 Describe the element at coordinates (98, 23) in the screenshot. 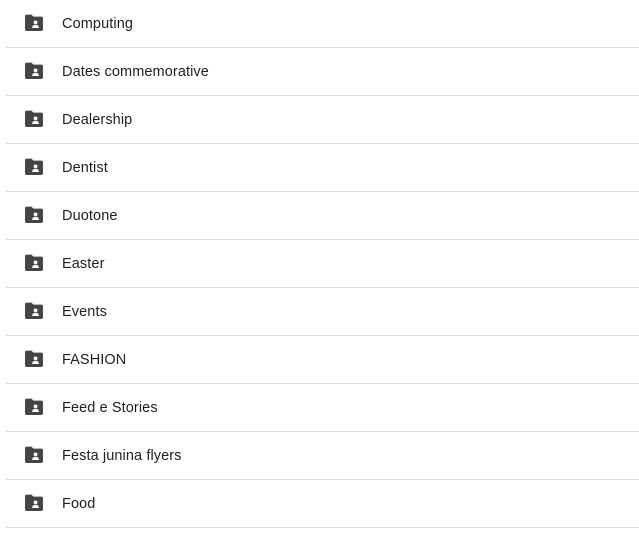

I see `folder-name: Computing` at that location.